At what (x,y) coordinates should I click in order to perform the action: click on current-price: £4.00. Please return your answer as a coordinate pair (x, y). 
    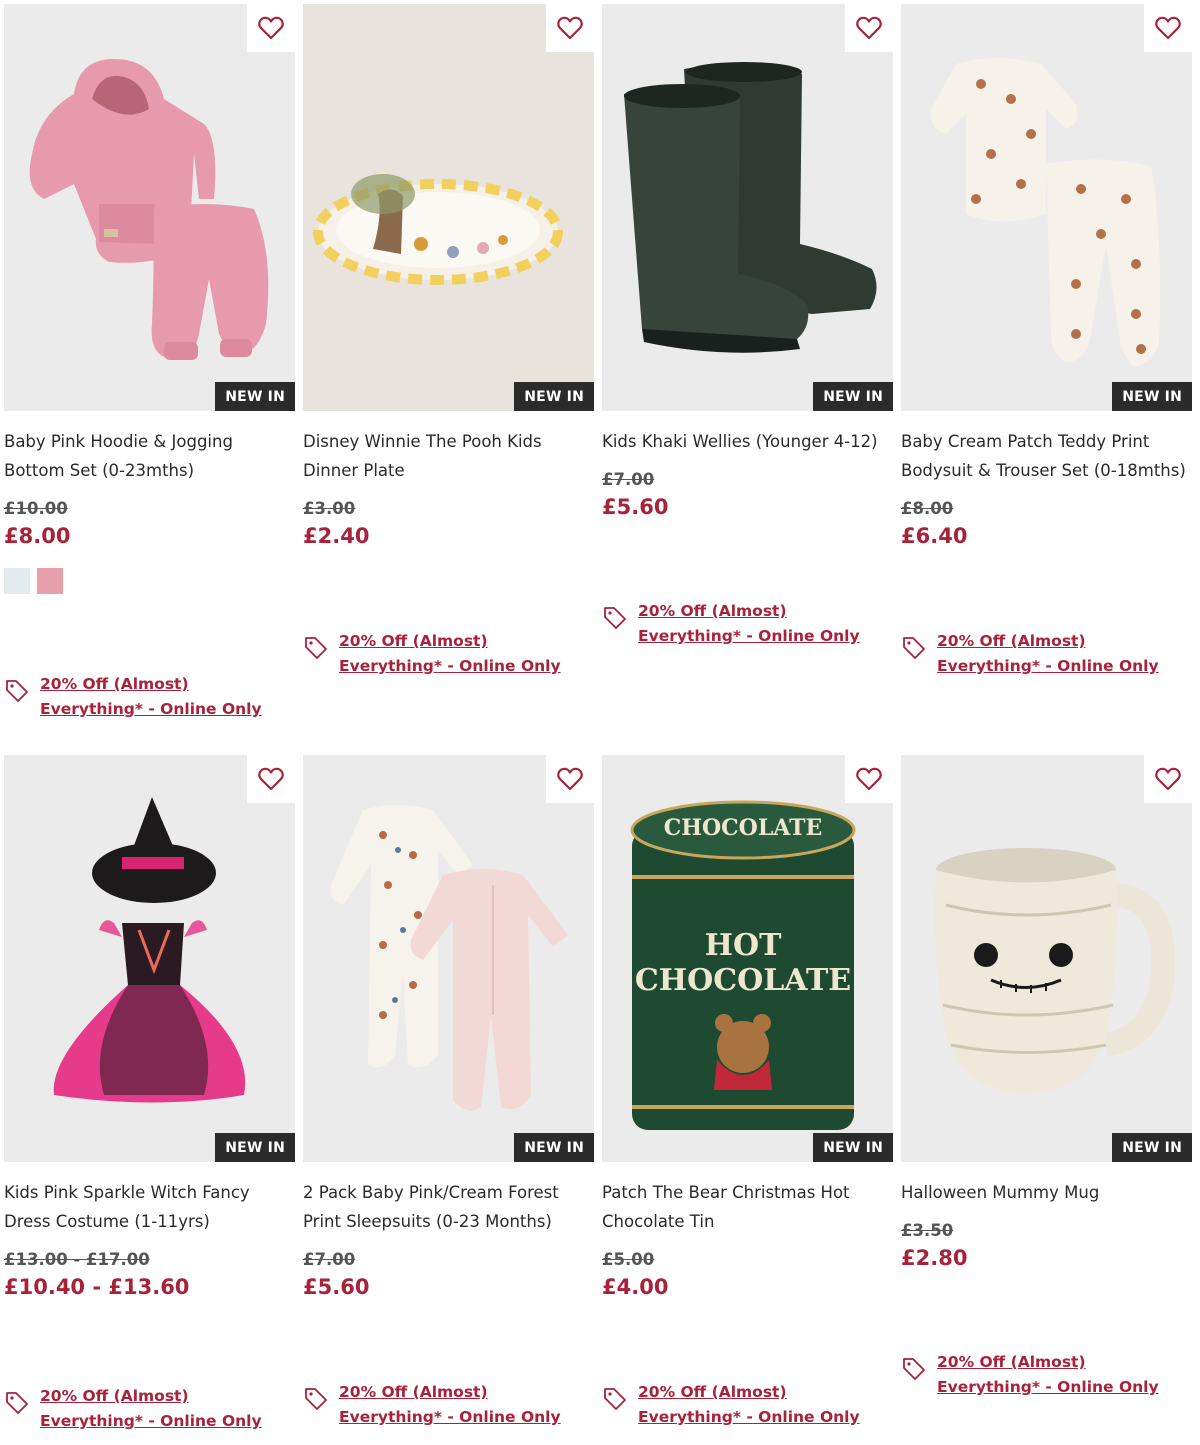
    Looking at the image, I should click on (635, 1287).